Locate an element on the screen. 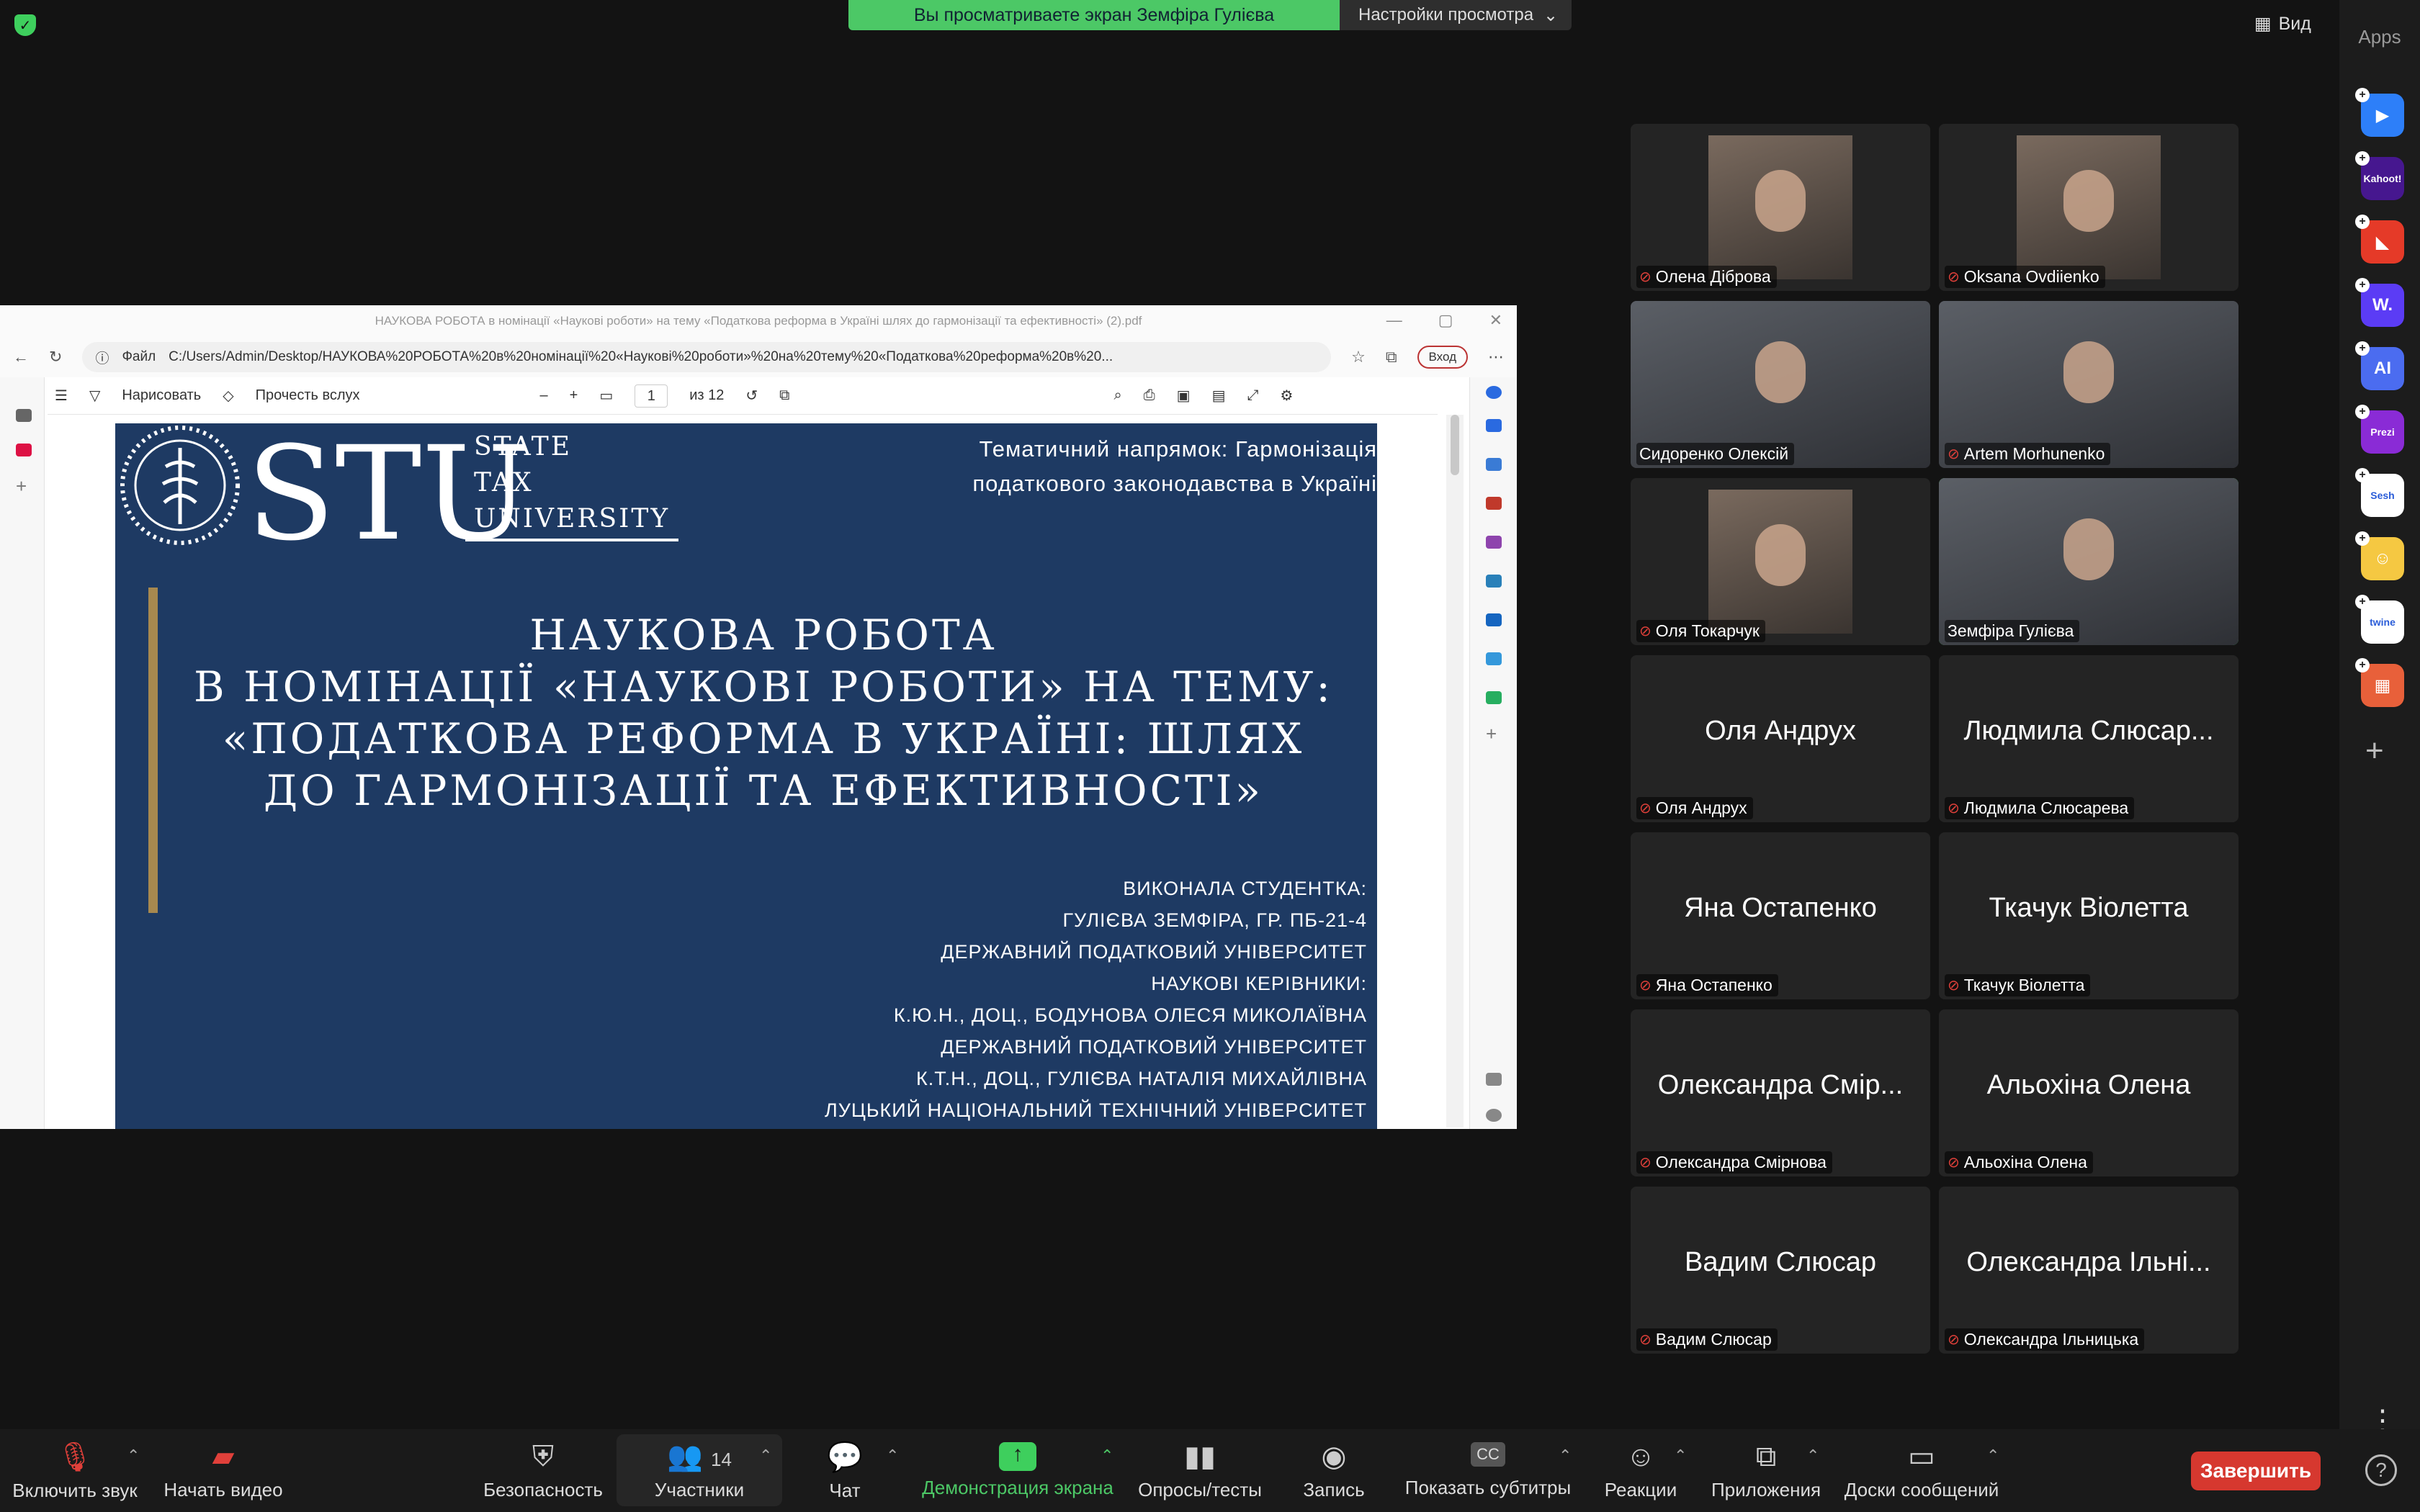  more-icon: ⋯ is located at coordinates (1496, 357).